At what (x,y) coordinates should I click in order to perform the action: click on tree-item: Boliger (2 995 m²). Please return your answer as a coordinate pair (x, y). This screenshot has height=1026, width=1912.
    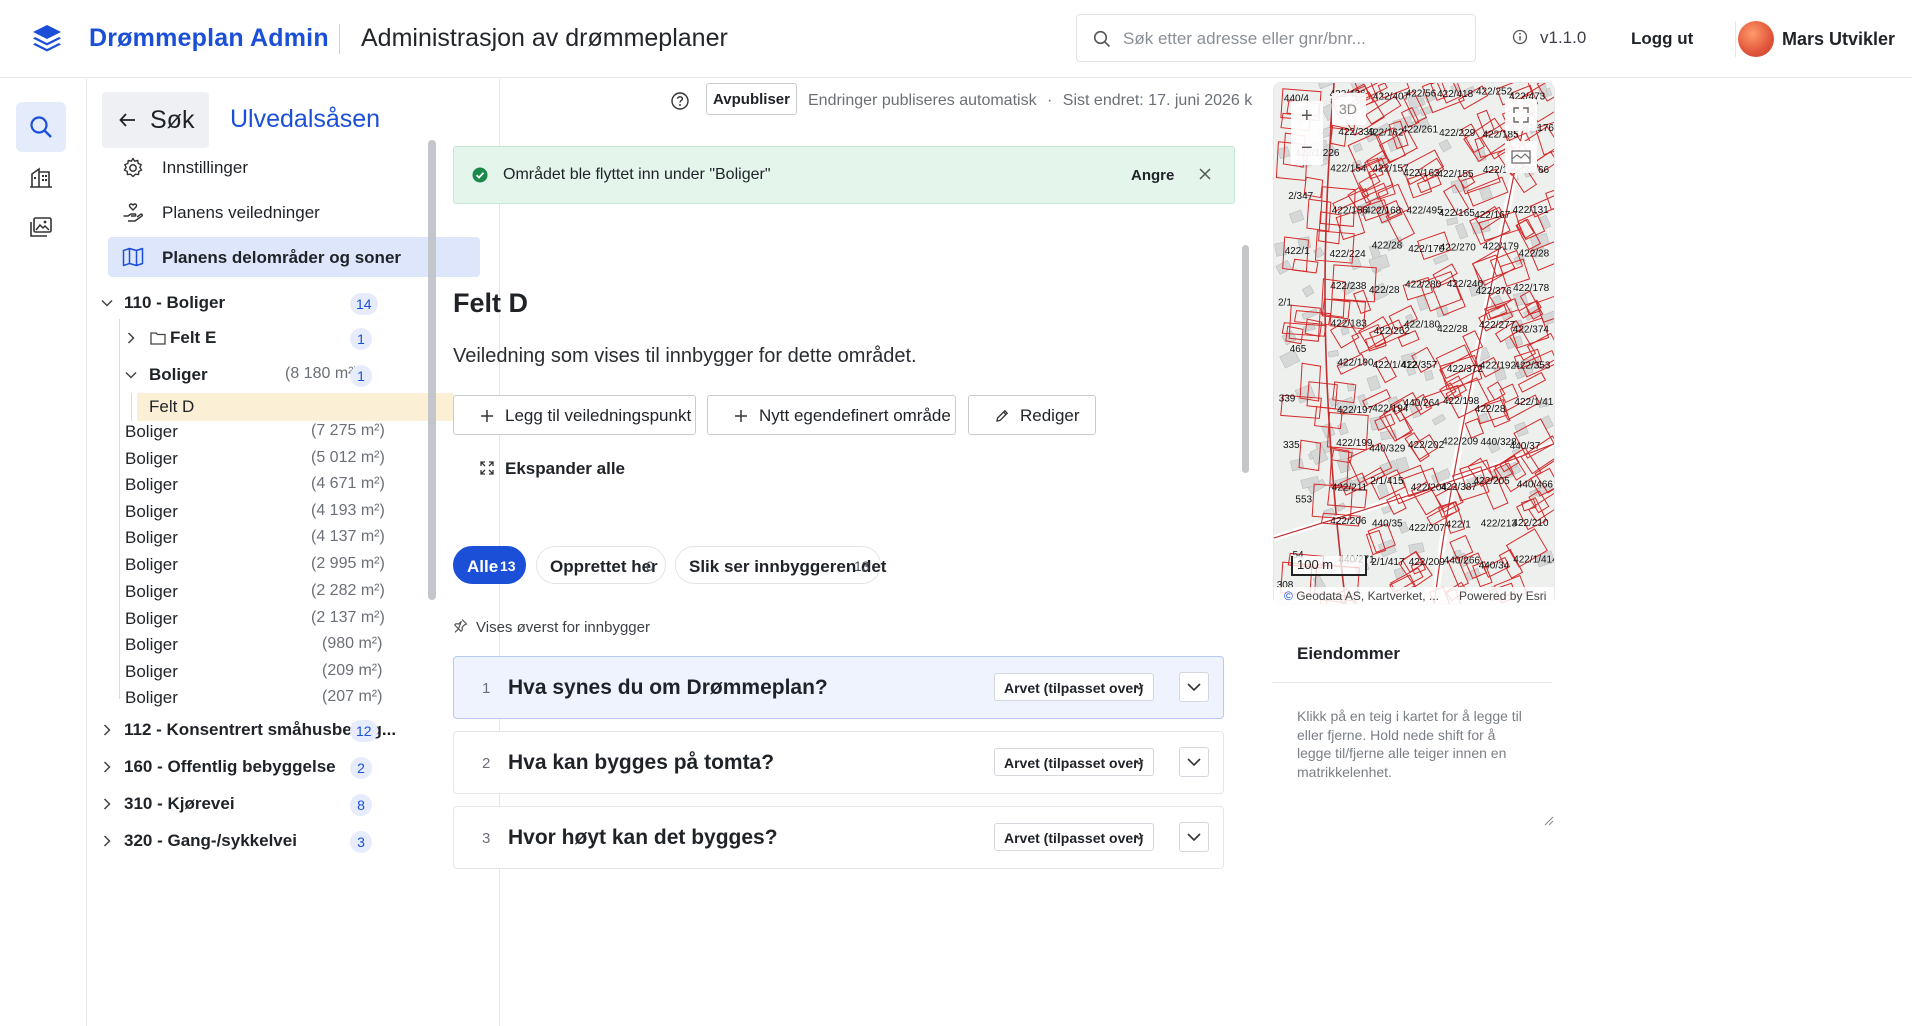
    Looking at the image, I should click on (293, 565).